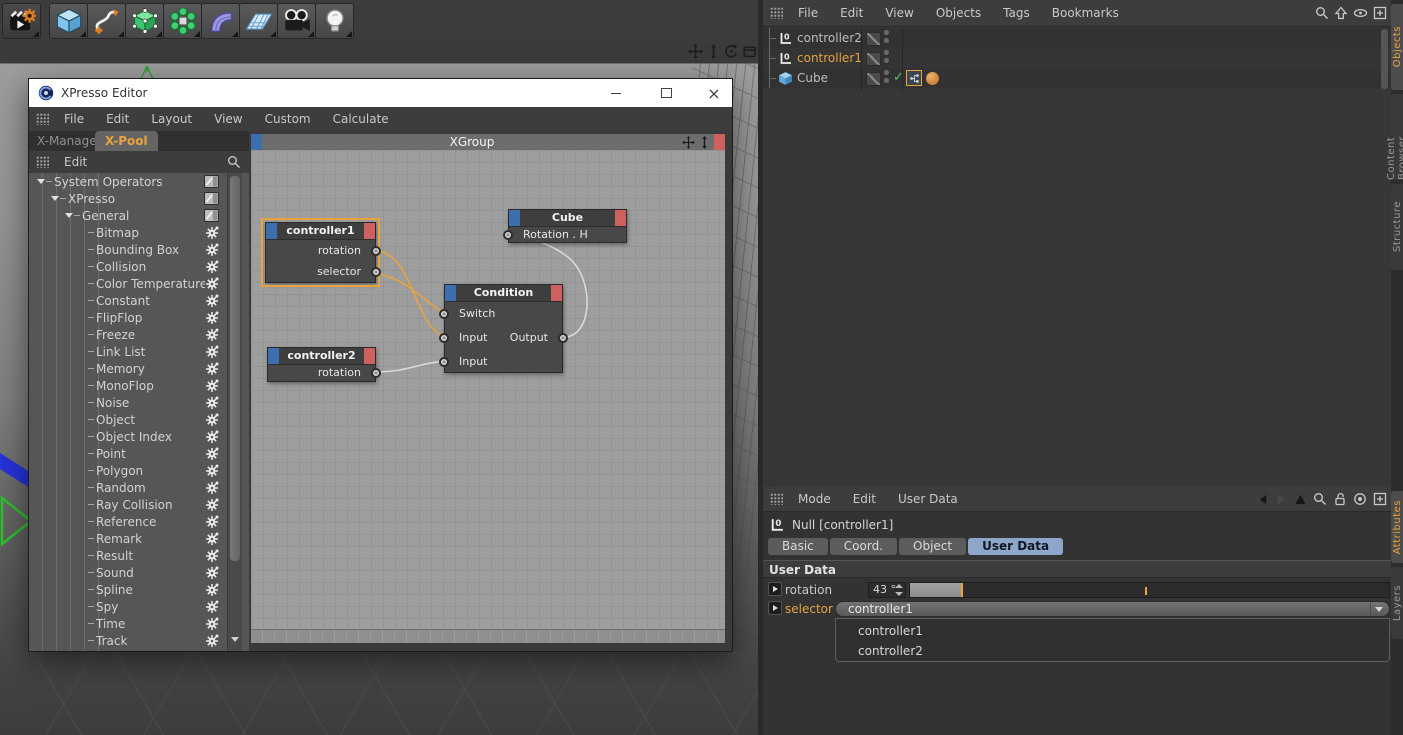 The width and height of the screenshot is (1403, 735). Describe the element at coordinates (139, 555) in the screenshot. I see `tree-item: Result` at that location.